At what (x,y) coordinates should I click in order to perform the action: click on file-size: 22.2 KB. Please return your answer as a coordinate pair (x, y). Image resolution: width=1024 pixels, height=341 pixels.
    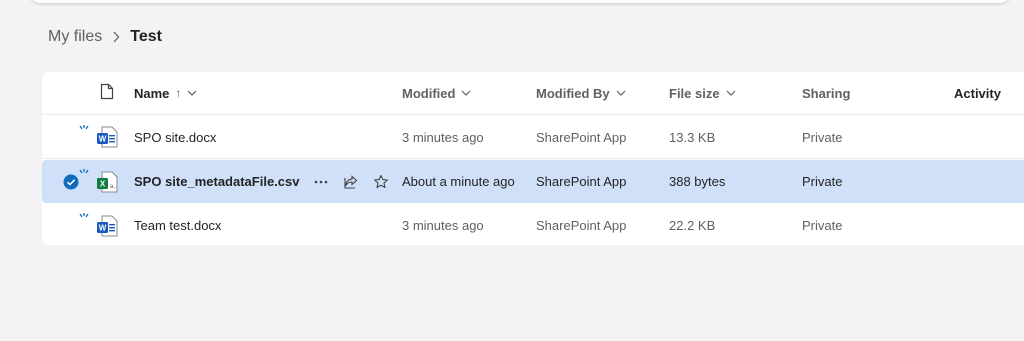
    Looking at the image, I should click on (692, 225).